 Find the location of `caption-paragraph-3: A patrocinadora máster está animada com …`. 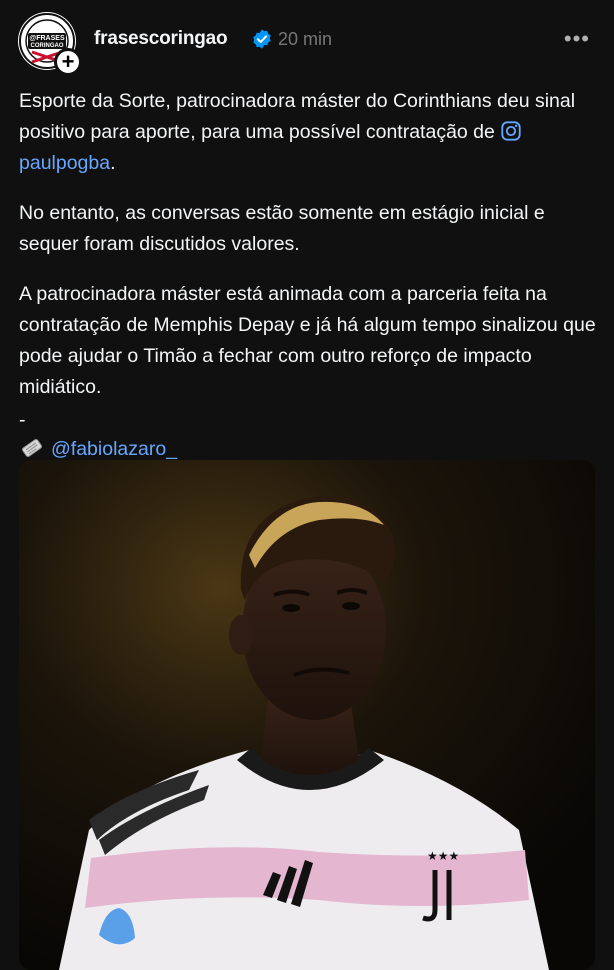

caption-paragraph-3: A patrocinadora máster está animada com … is located at coordinates (307, 340).